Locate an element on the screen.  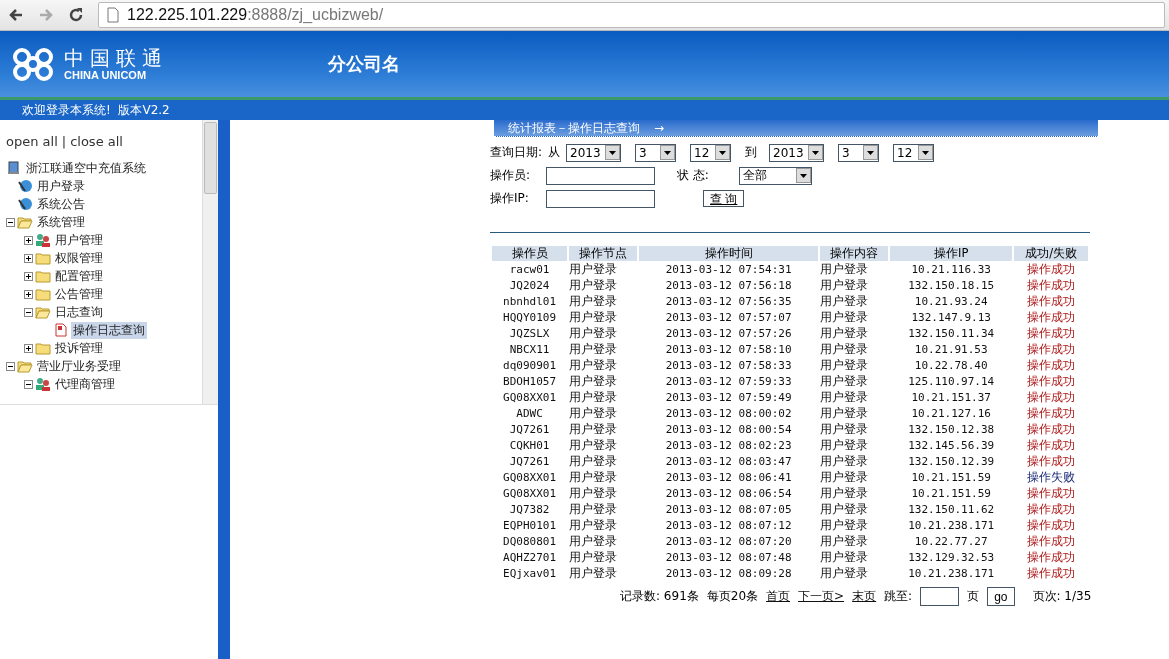
table-cell-text: 132.145.56.39 is located at coordinates (951, 445).